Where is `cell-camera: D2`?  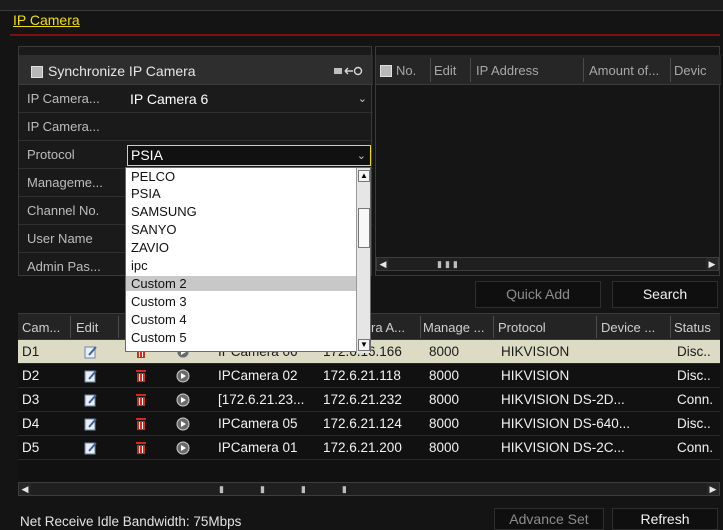
cell-camera: D2 is located at coordinates (31, 375).